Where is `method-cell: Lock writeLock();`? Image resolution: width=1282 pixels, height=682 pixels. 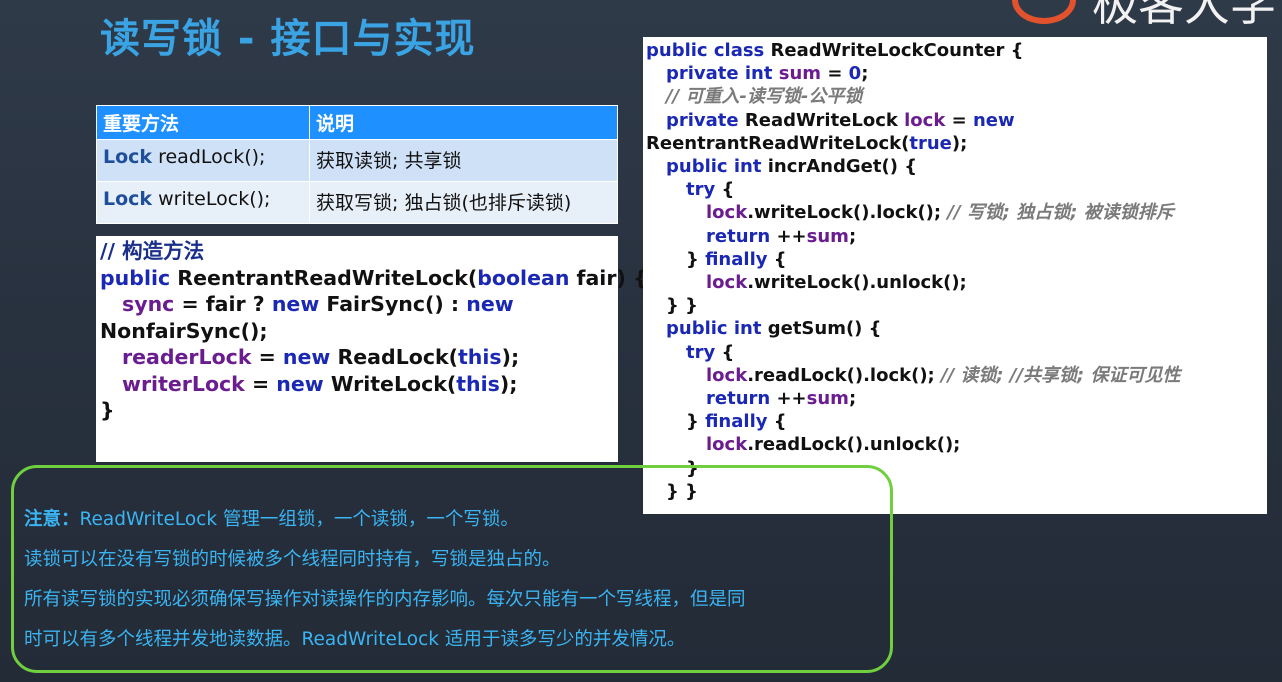
method-cell: Lock writeLock(); is located at coordinates (203, 202).